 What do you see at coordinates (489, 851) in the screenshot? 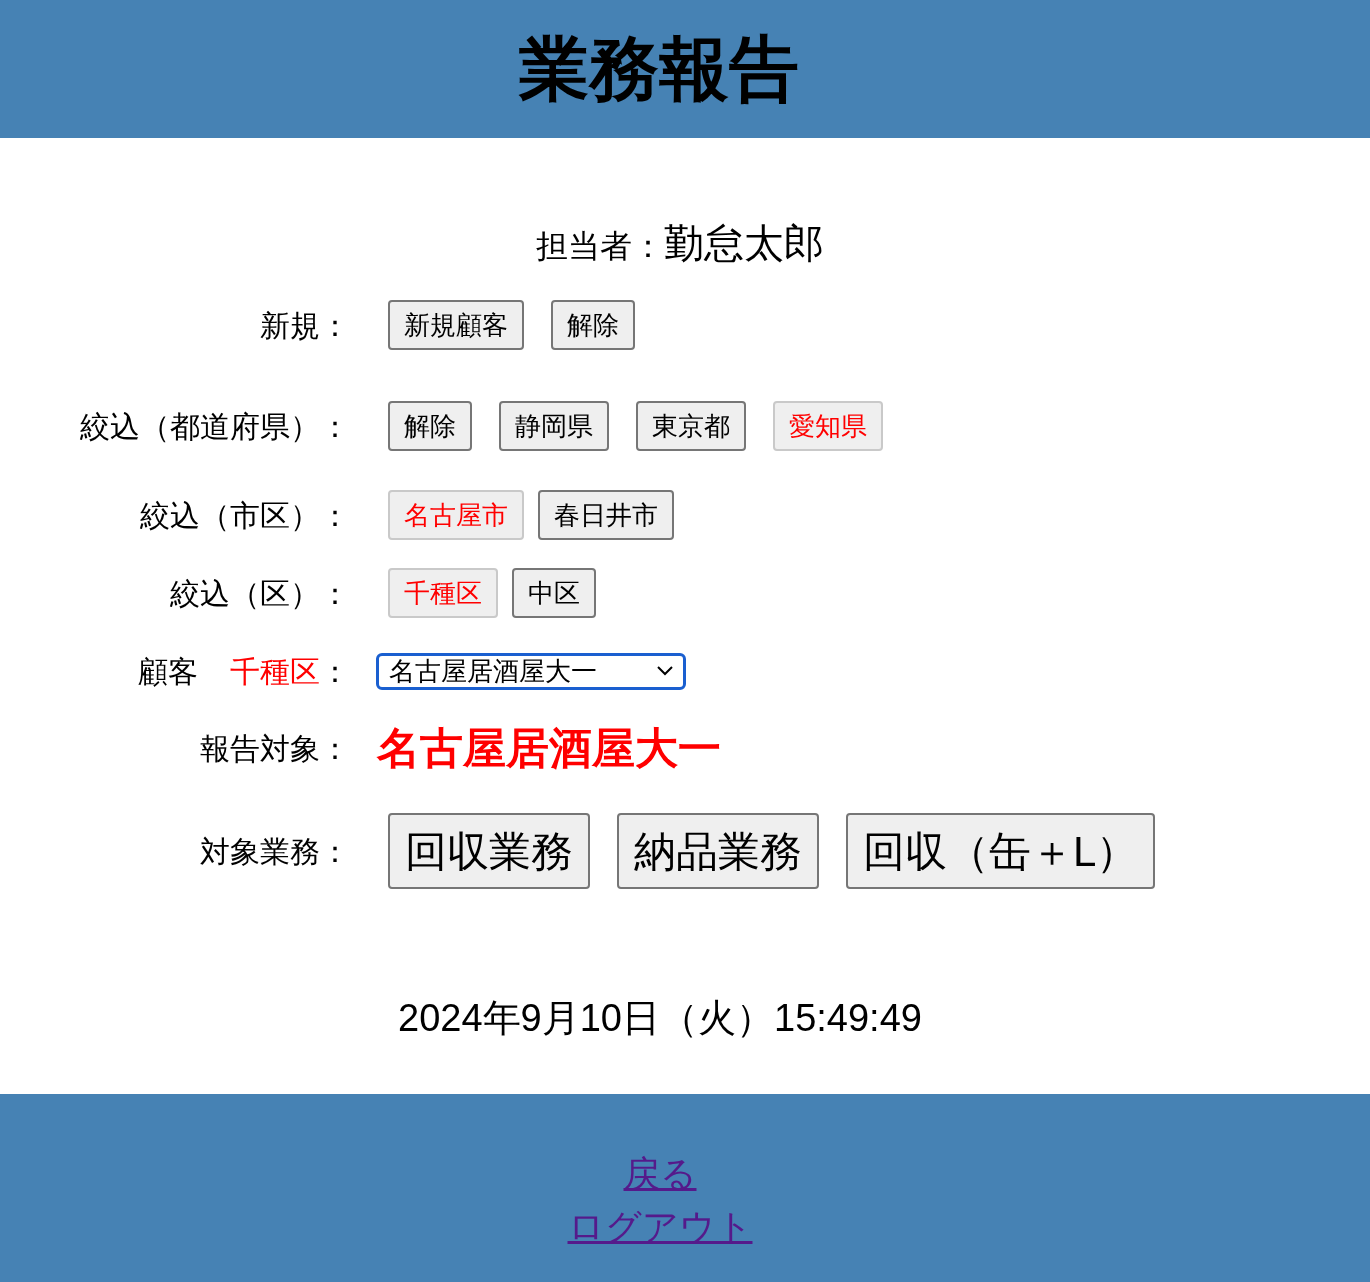
I see `work-type-button: 回収業務` at bounding box center [489, 851].